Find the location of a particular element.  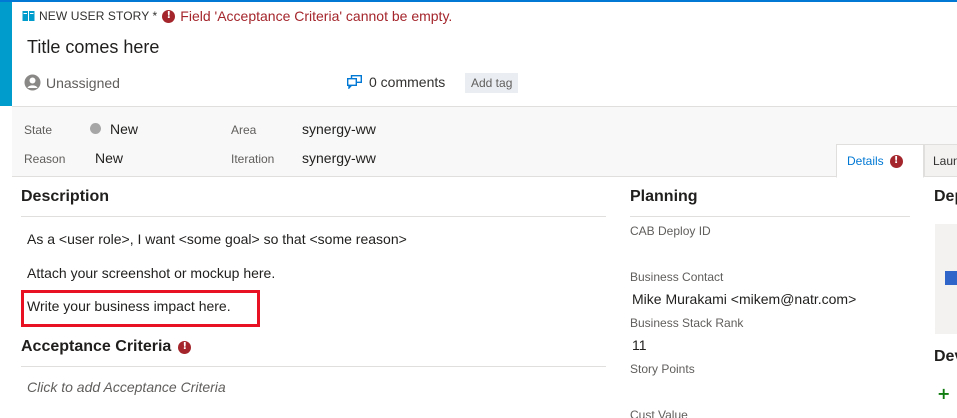

area-path-picker: synergy-ww is located at coordinates (339, 129).